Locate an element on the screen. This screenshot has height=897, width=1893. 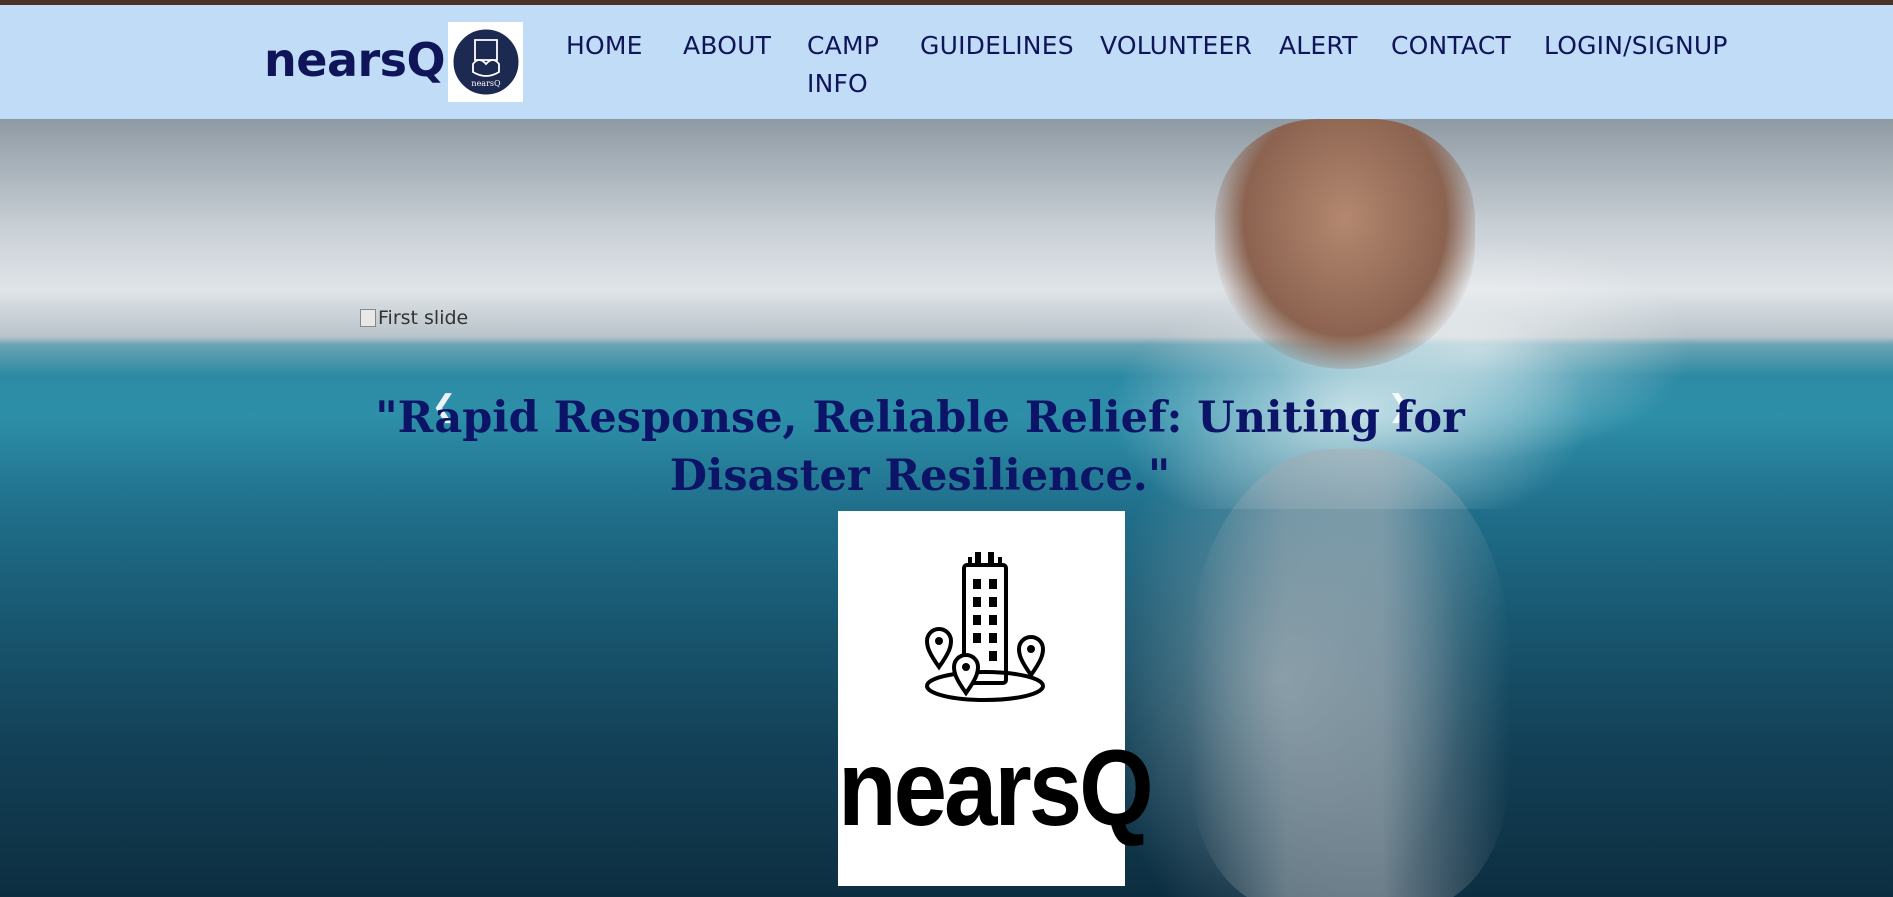
slide-image-placeholder: First slide is located at coordinates (414, 318).